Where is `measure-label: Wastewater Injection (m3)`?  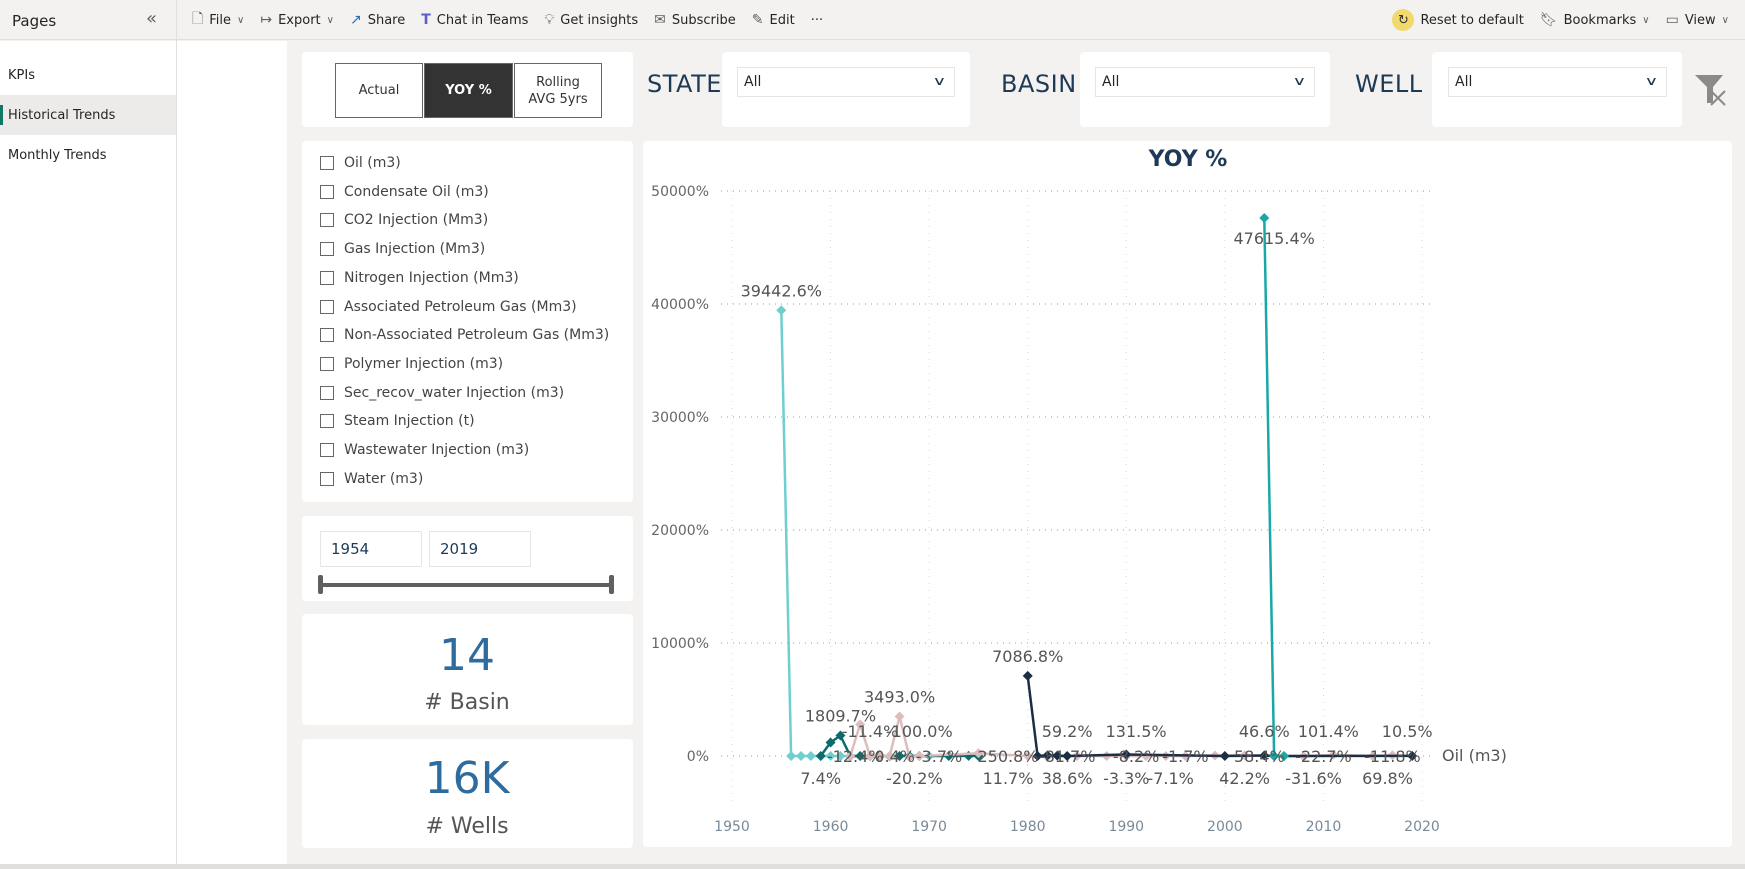 measure-label: Wastewater Injection (m3) is located at coordinates (437, 450).